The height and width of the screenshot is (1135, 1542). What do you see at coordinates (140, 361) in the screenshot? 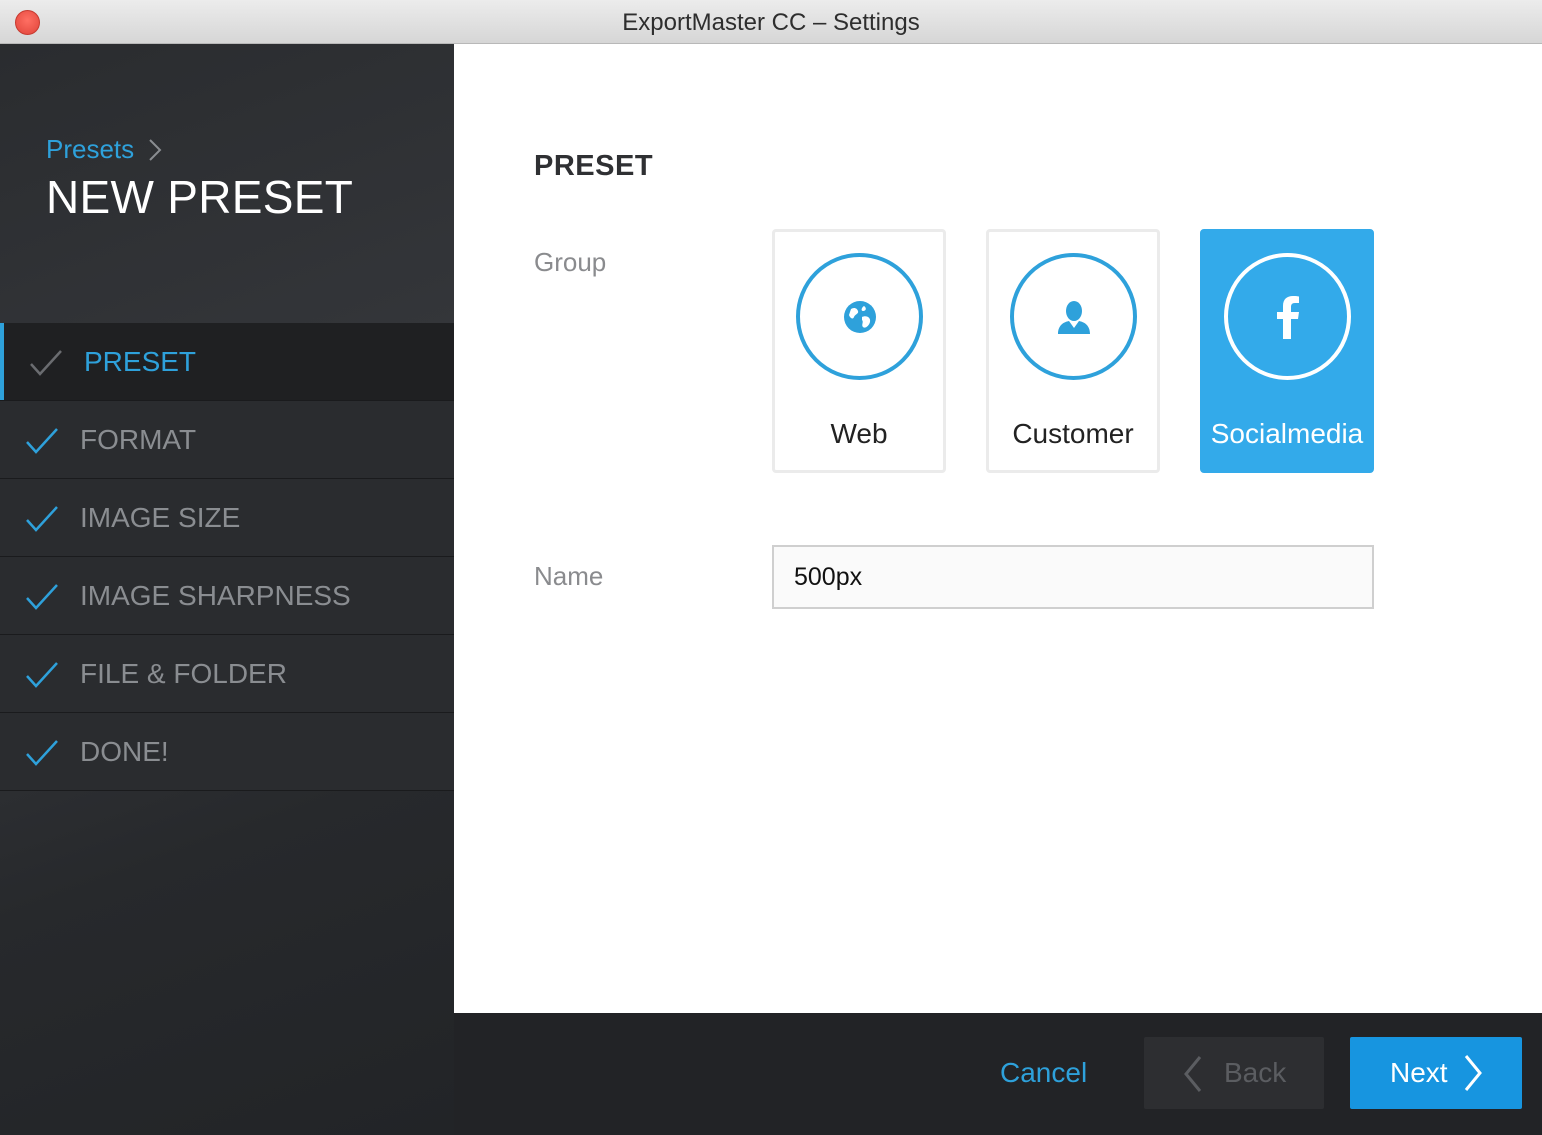
I see `step-label: PRESET` at bounding box center [140, 361].